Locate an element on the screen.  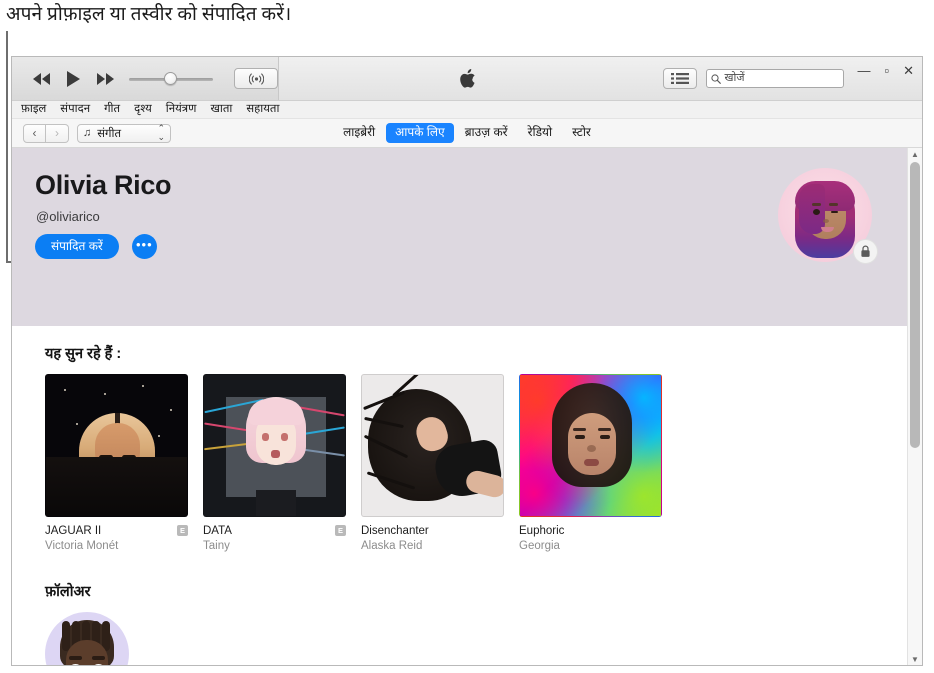
callout-line-vertical is located at coordinates (7, 147).